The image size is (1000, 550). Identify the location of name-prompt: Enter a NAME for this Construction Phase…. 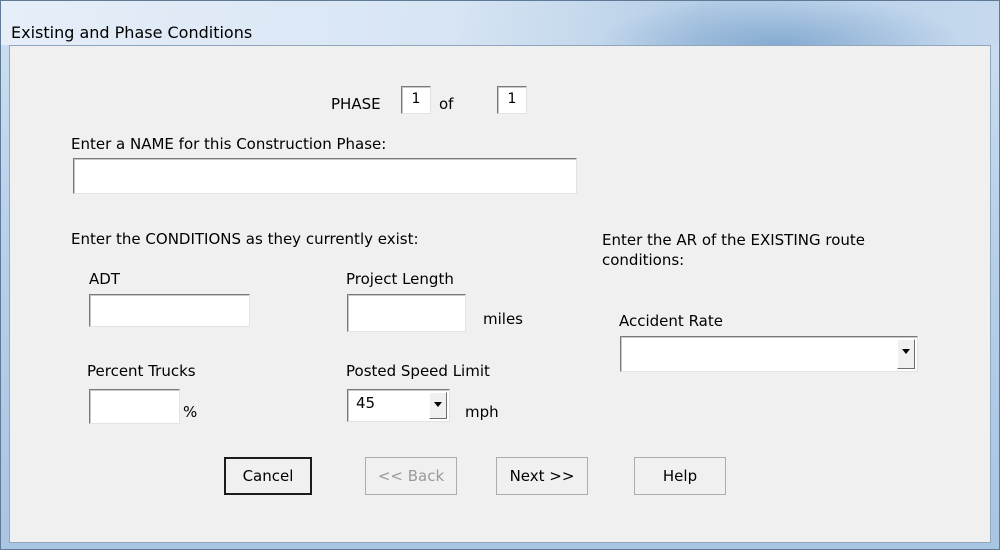
(229, 144).